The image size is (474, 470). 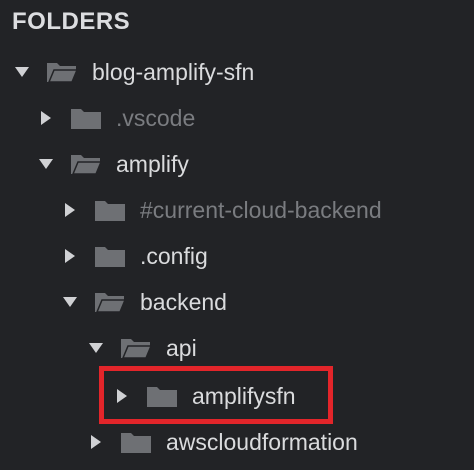 I want to click on tree-item-backend: backend, so click(x=143, y=302).